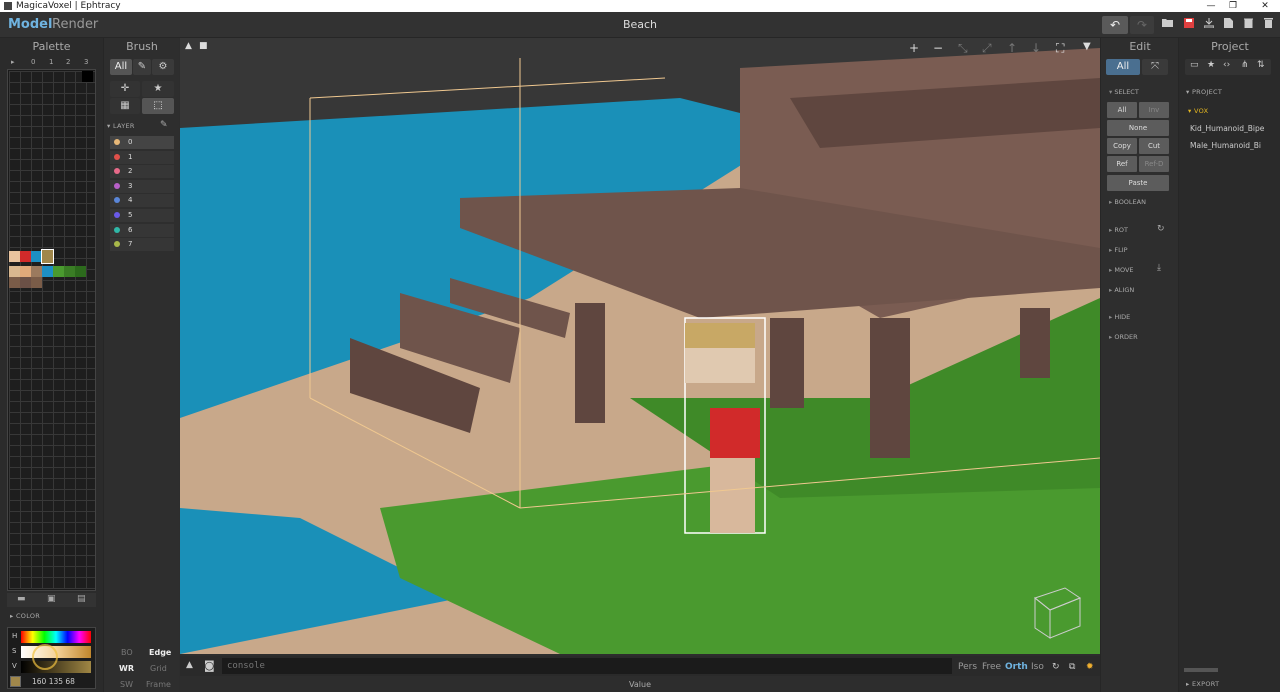  I want to click on layer-row: 5, so click(142, 215).